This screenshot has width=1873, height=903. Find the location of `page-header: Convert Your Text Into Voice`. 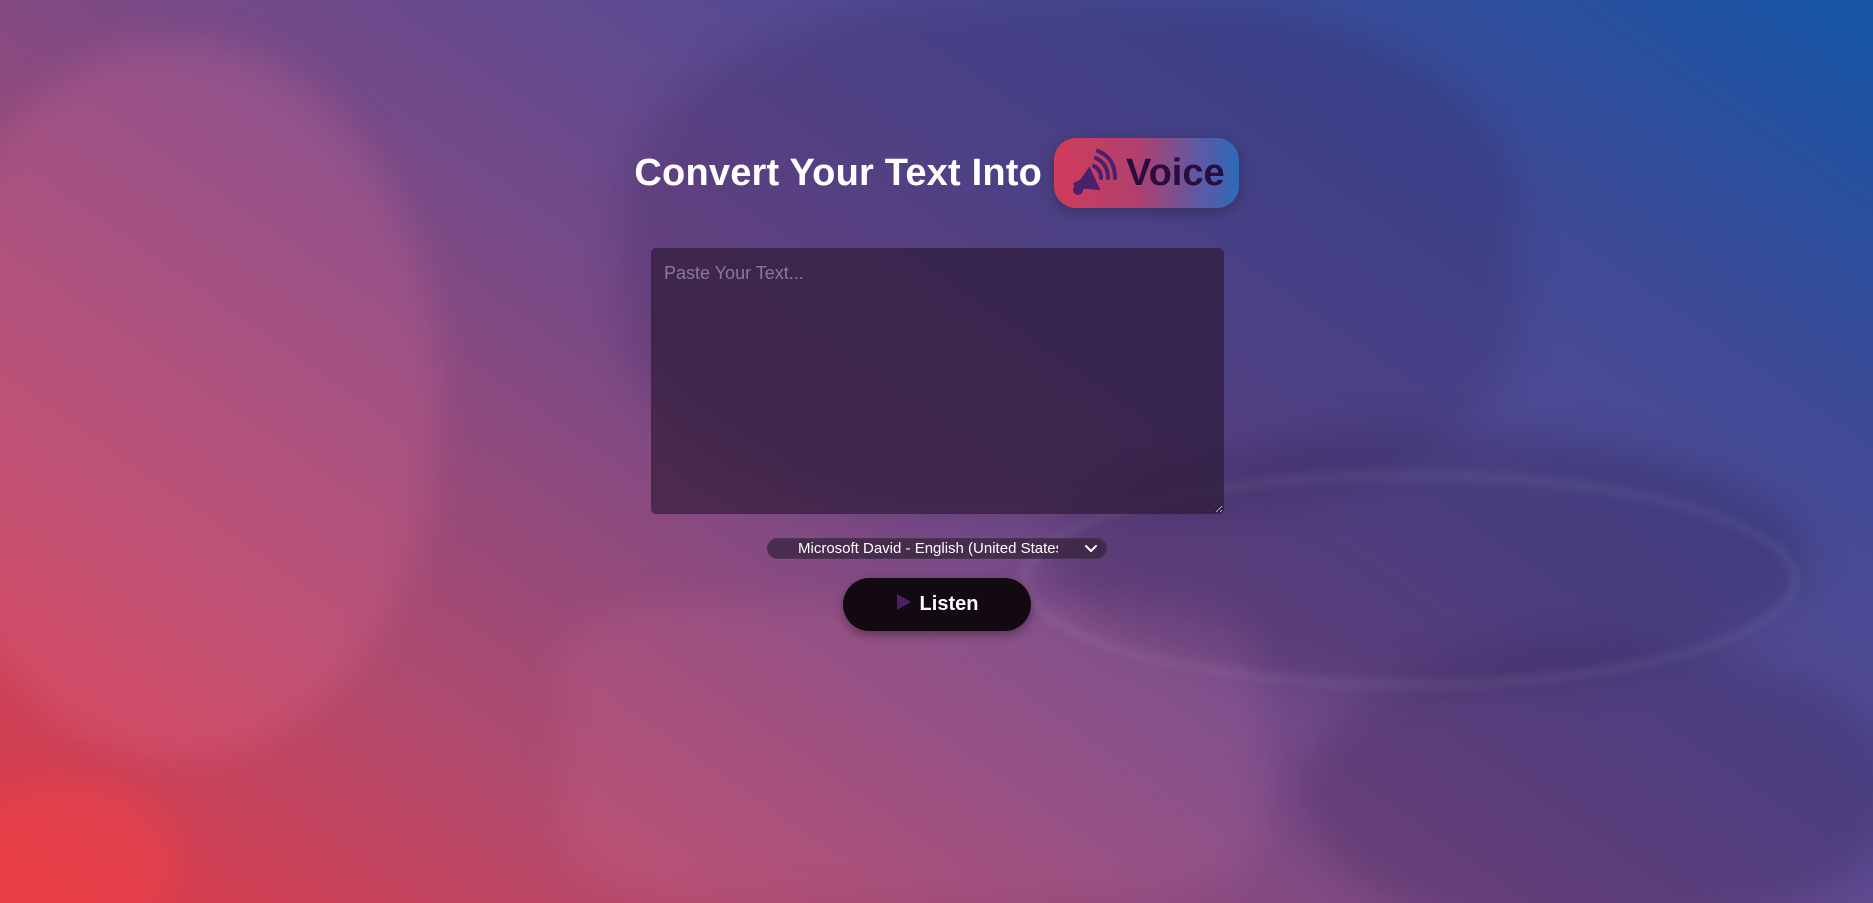

page-header: Convert Your Text Into Voice is located at coordinates (936, 173).